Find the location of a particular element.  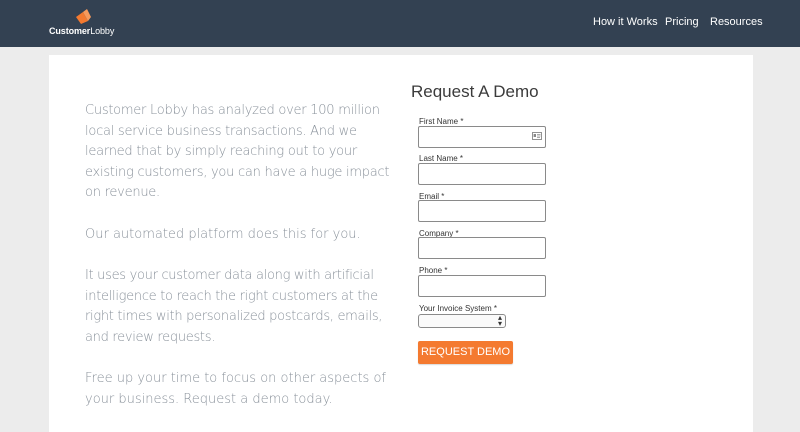

form-title: Request A Demo is located at coordinates (475, 91).